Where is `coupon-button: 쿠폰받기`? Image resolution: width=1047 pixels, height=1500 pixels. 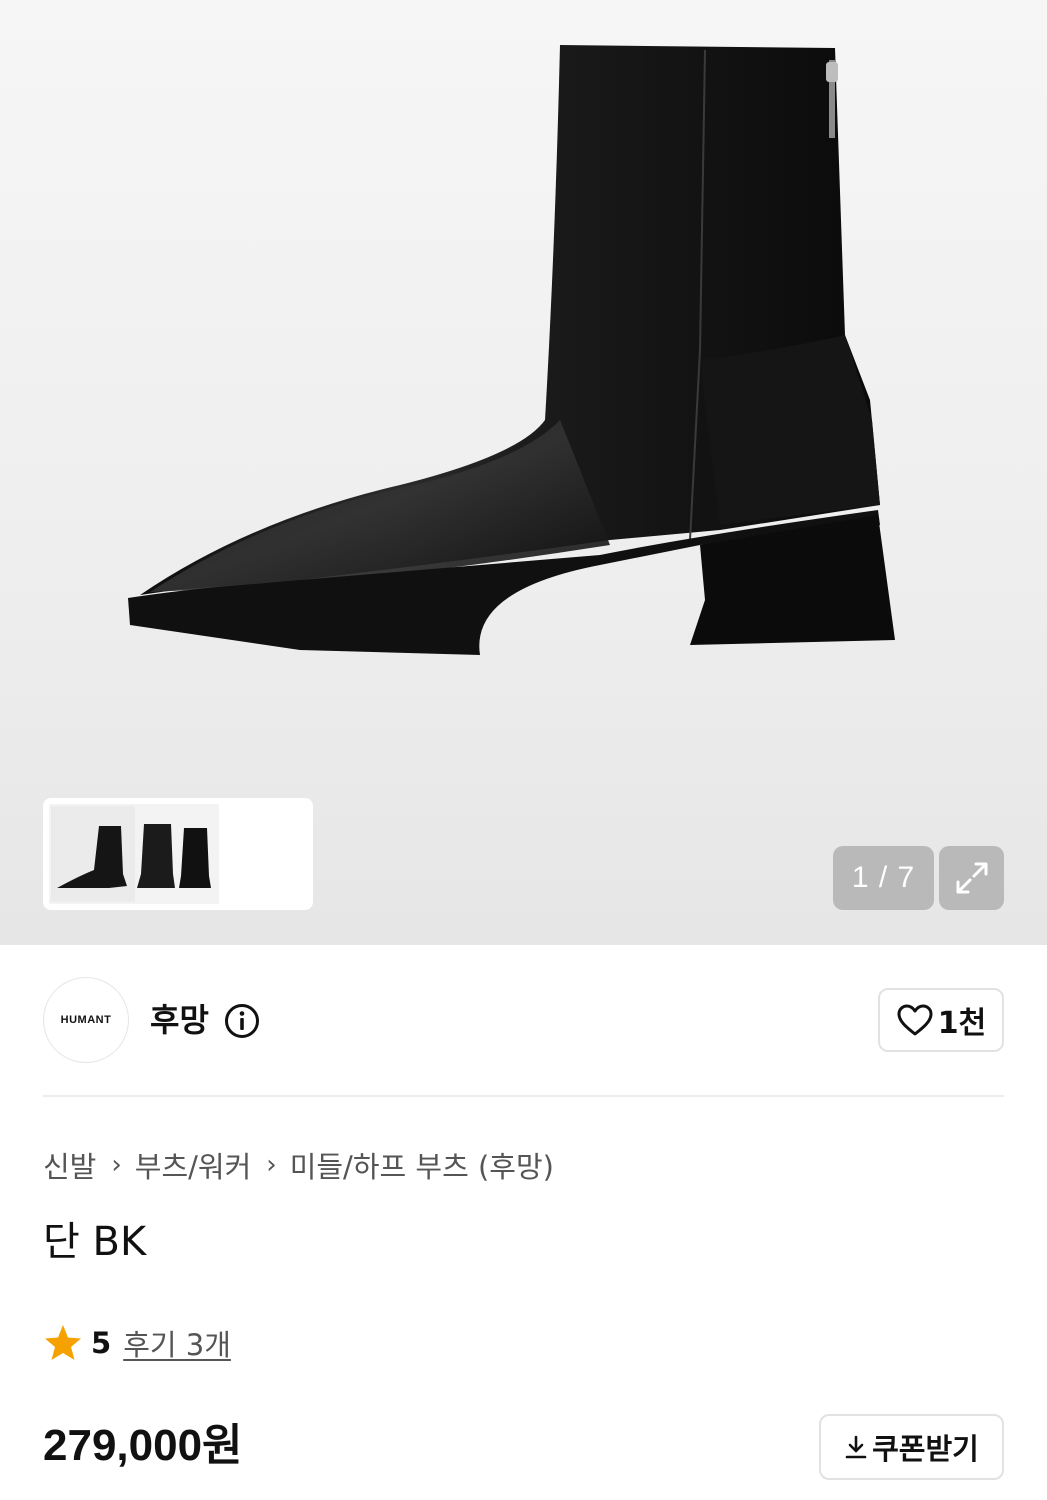
coupon-button: 쿠폰받기 is located at coordinates (911, 1447).